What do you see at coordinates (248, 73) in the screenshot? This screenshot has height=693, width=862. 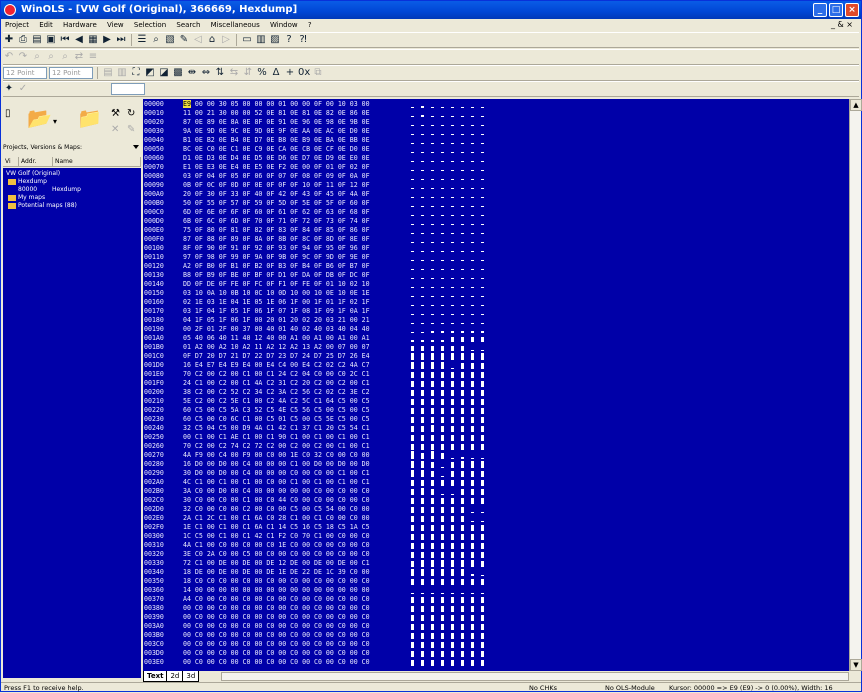 I see `flip-icon: ⇵` at bounding box center [248, 73].